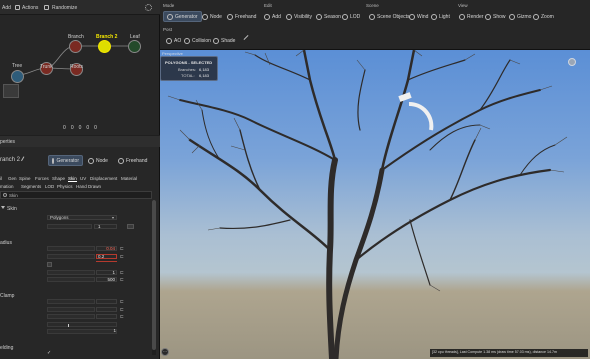 The image size is (590, 359). I want to click on type-dropdown-value: Polygons, so click(59, 217).